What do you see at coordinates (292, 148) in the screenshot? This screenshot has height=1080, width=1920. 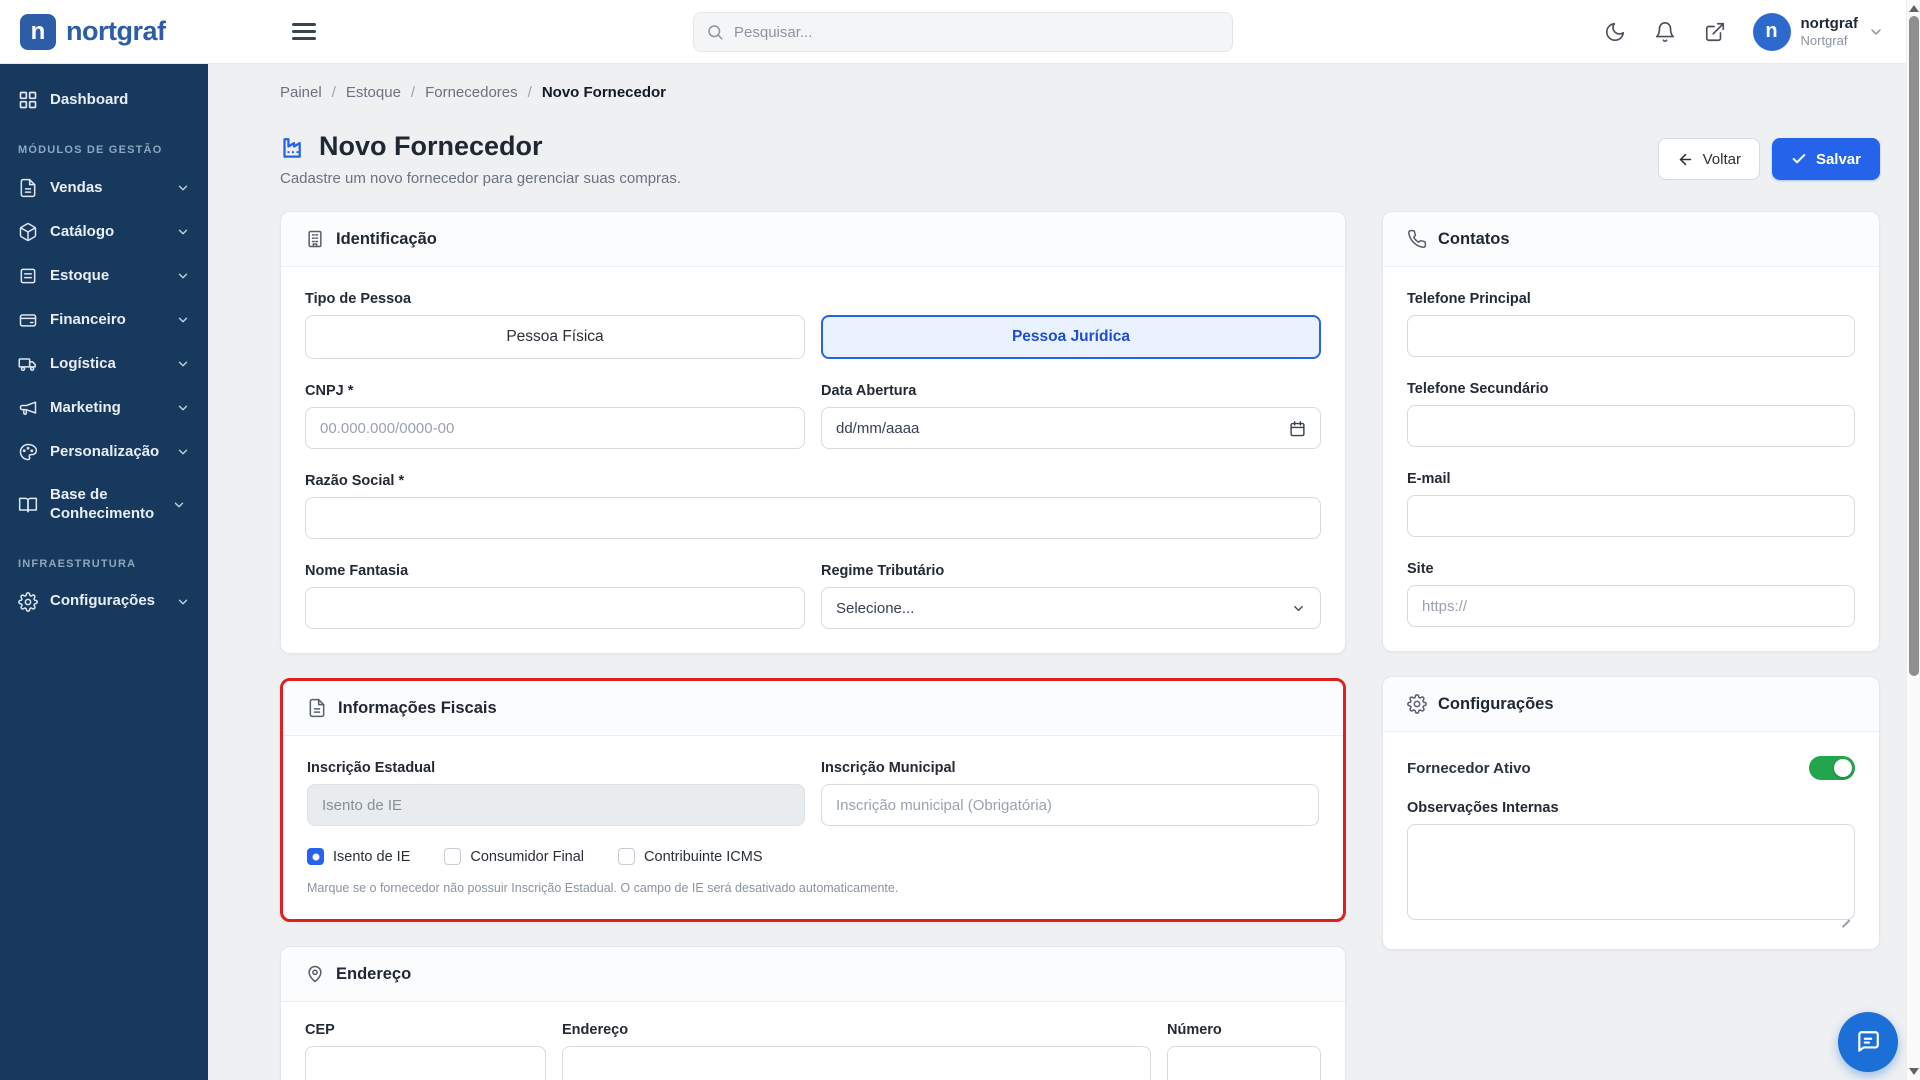 I see `factory-icon` at bounding box center [292, 148].